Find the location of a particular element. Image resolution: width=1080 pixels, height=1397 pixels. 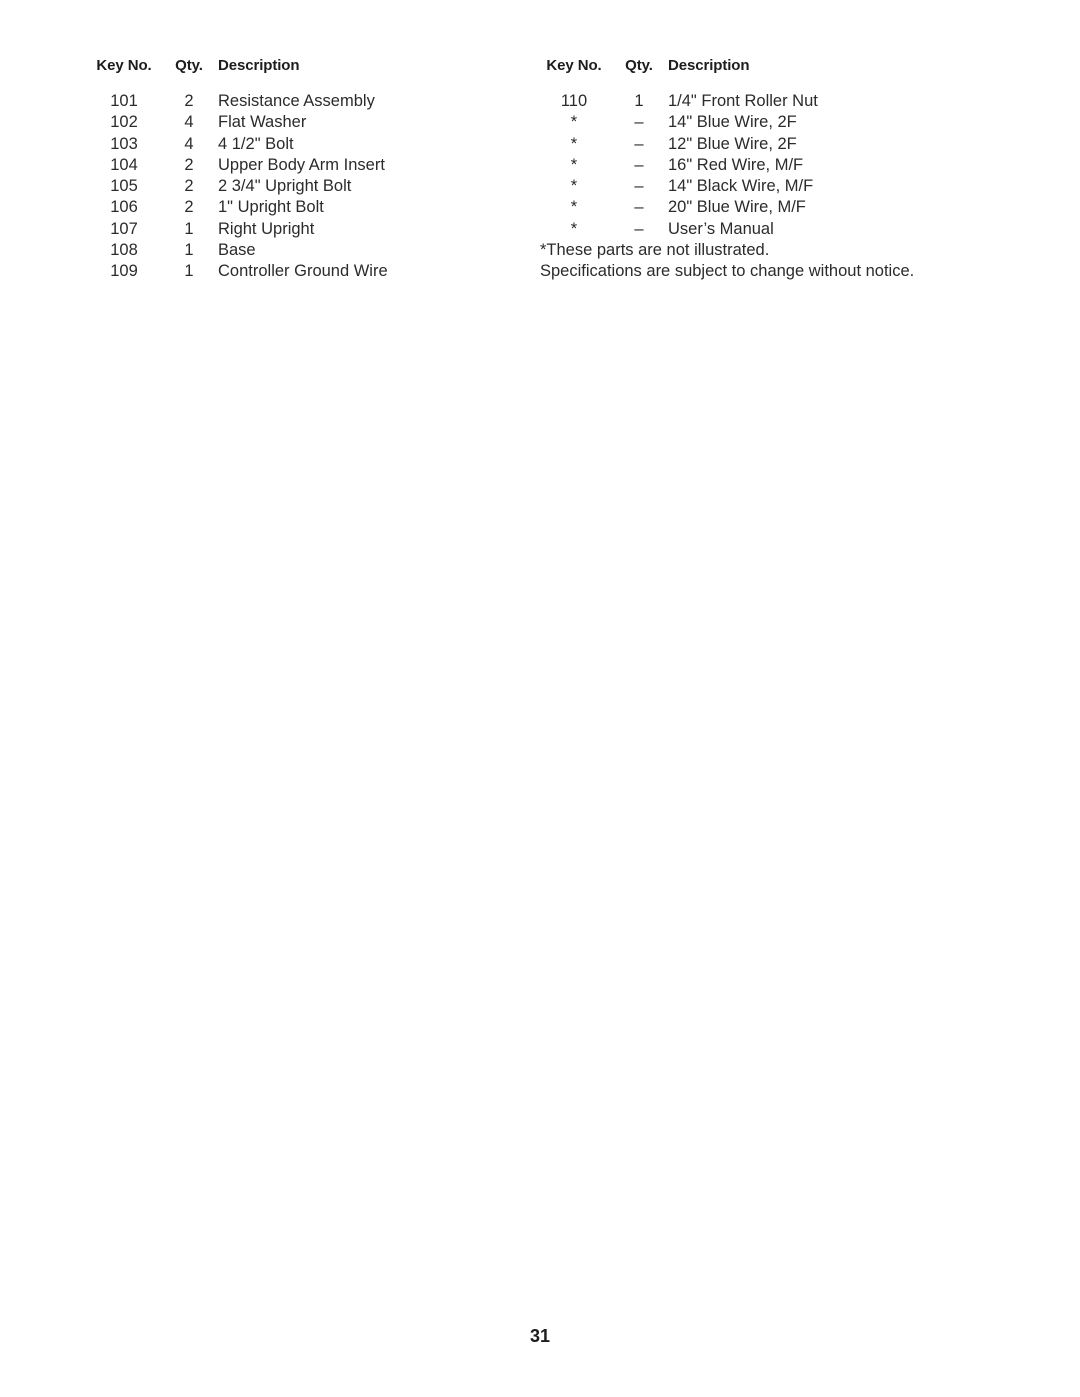

cell-description: Flat Washer is located at coordinates (262, 122).